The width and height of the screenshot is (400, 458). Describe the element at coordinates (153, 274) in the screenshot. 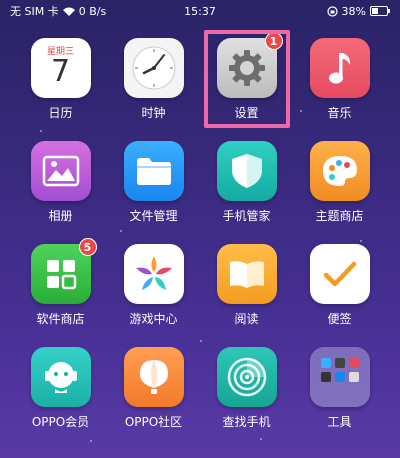

I see `game-star-icon` at that location.